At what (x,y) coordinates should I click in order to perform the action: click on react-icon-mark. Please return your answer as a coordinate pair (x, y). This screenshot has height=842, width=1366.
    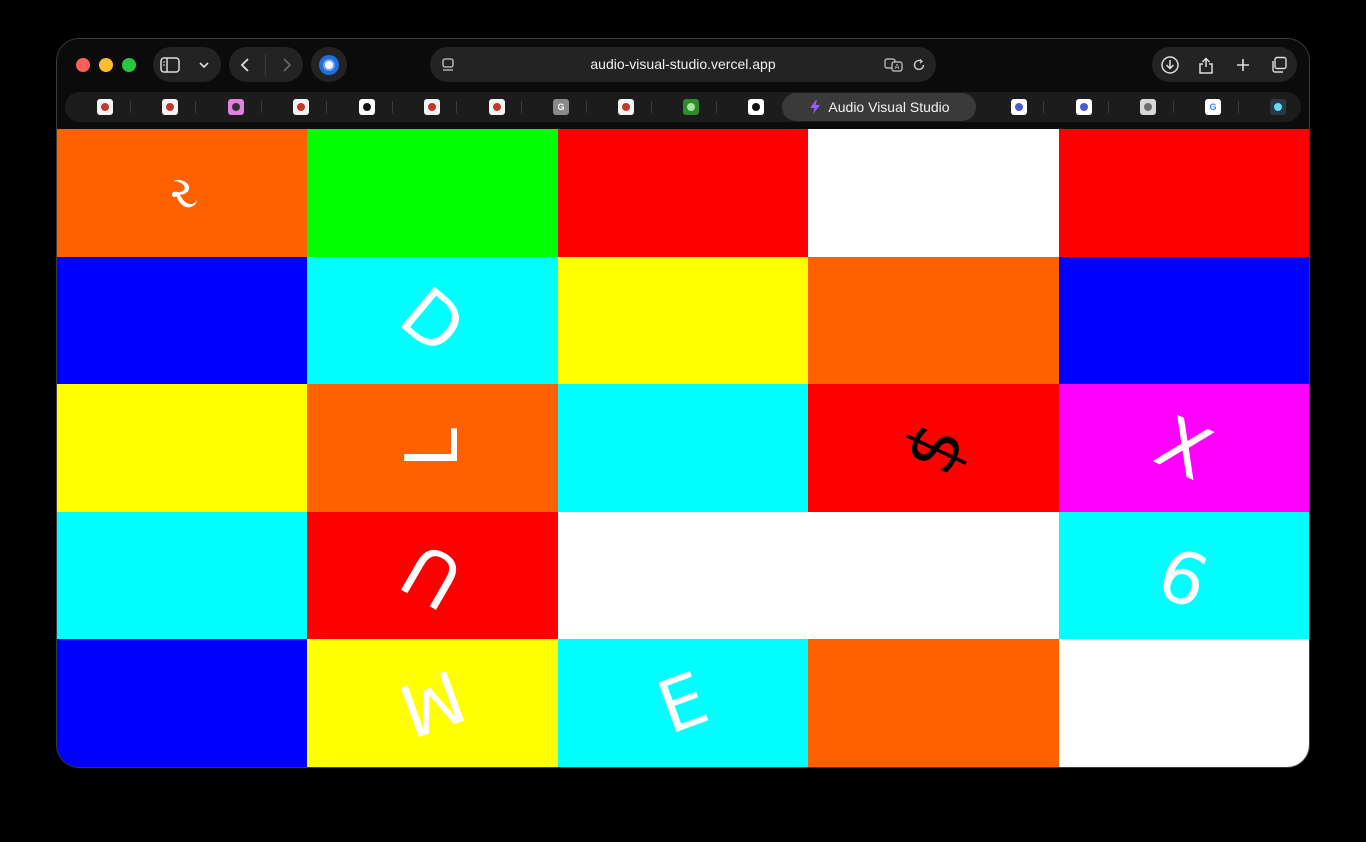
    Looking at the image, I should click on (1278, 107).